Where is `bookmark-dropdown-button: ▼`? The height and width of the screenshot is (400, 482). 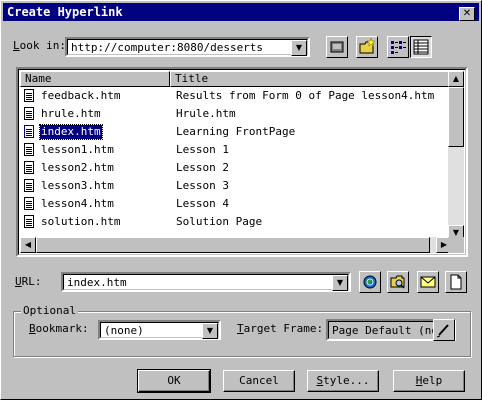 bookmark-dropdown-button: ▼ is located at coordinates (210, 331).